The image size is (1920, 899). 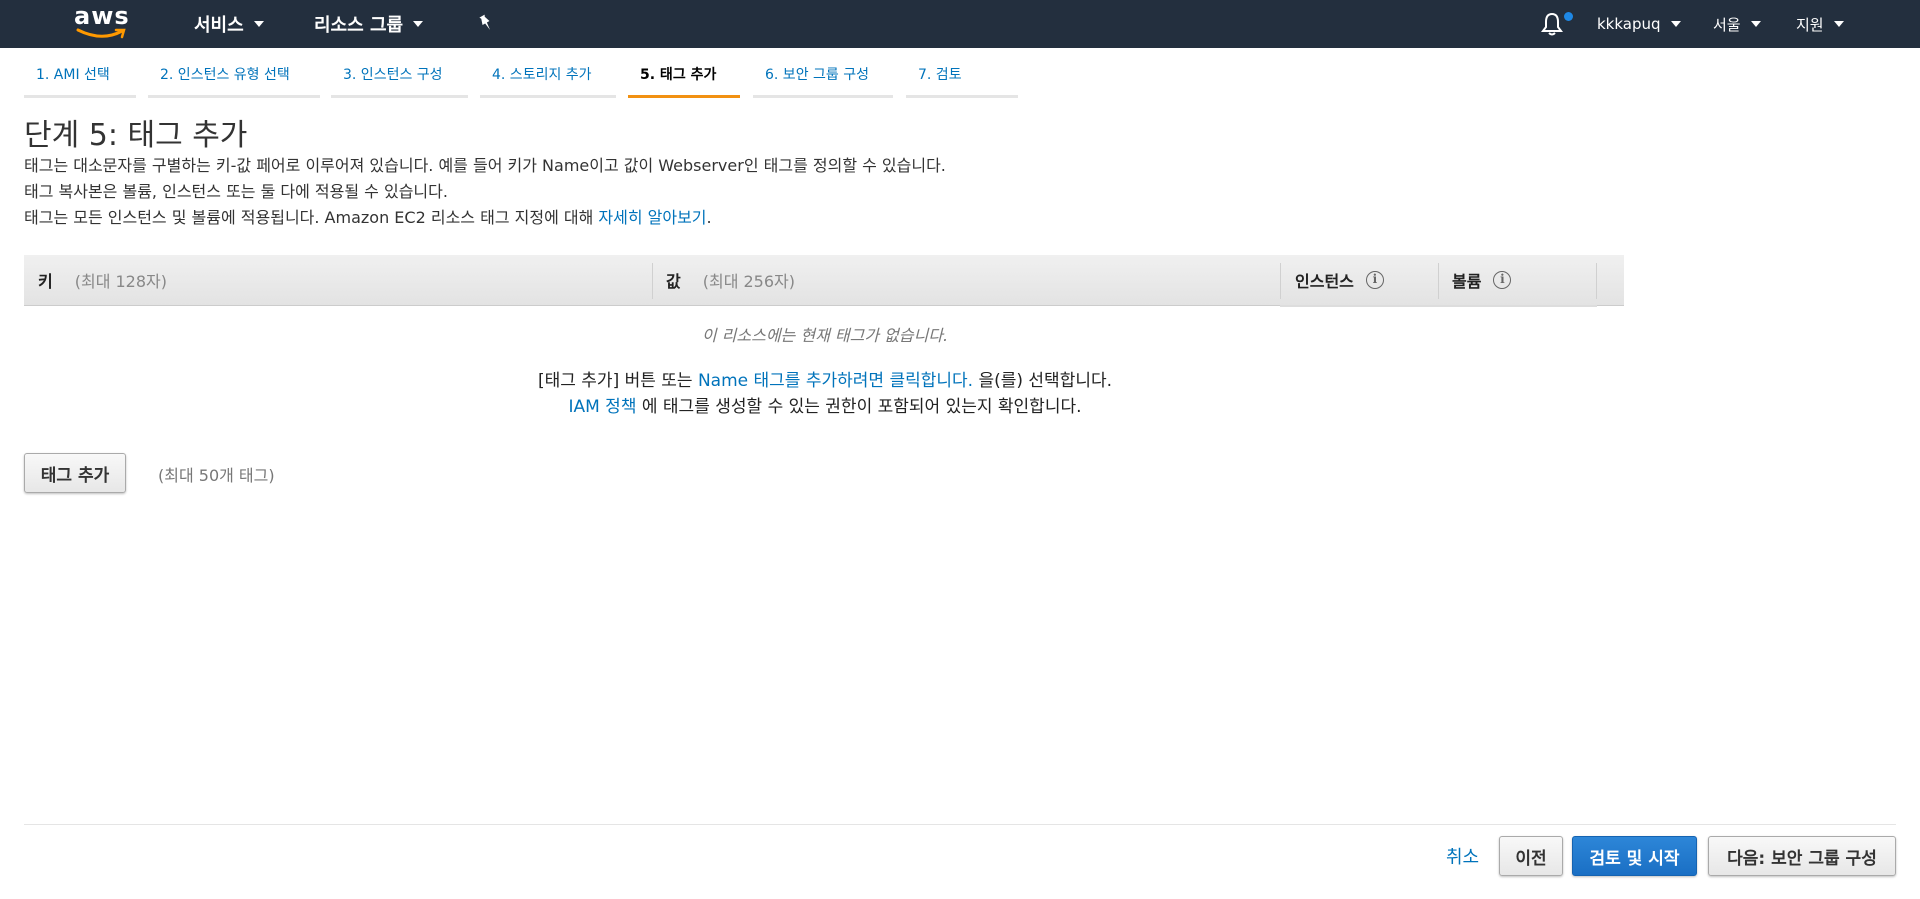 I want to click on iam-instruction-suffix: 에 태그를 생성할 수 있는 권한이 포함되어 있는지 확인합니다., so click(x=859, y=407).